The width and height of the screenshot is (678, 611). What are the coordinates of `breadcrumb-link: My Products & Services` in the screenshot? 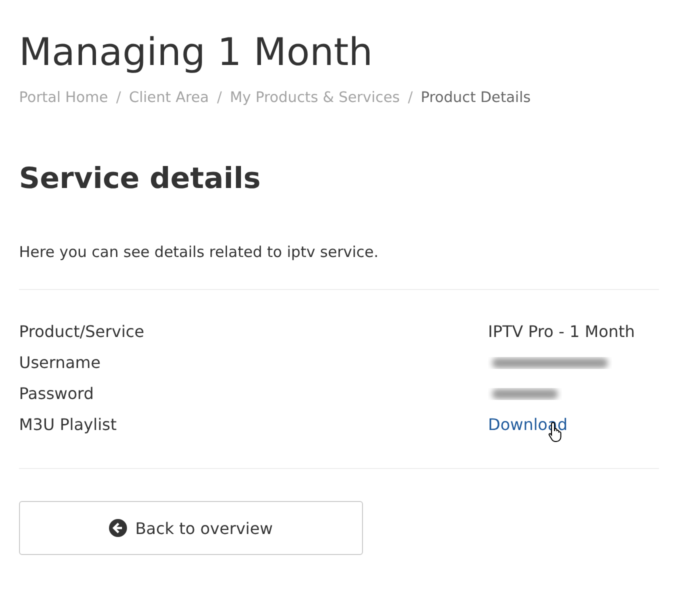 It's located at (315, 98).